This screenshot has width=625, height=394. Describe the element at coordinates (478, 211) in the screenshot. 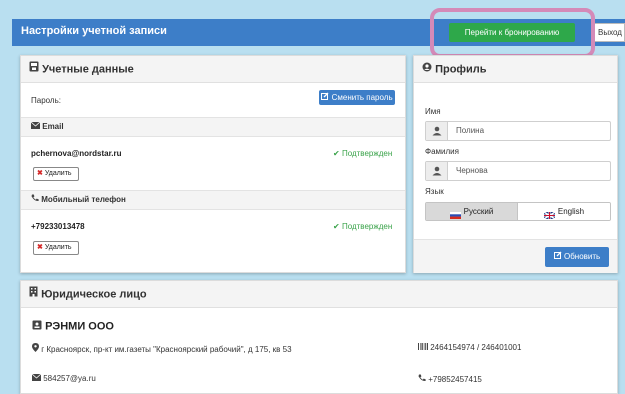

I see `language-russian-label: Русский` at that location.